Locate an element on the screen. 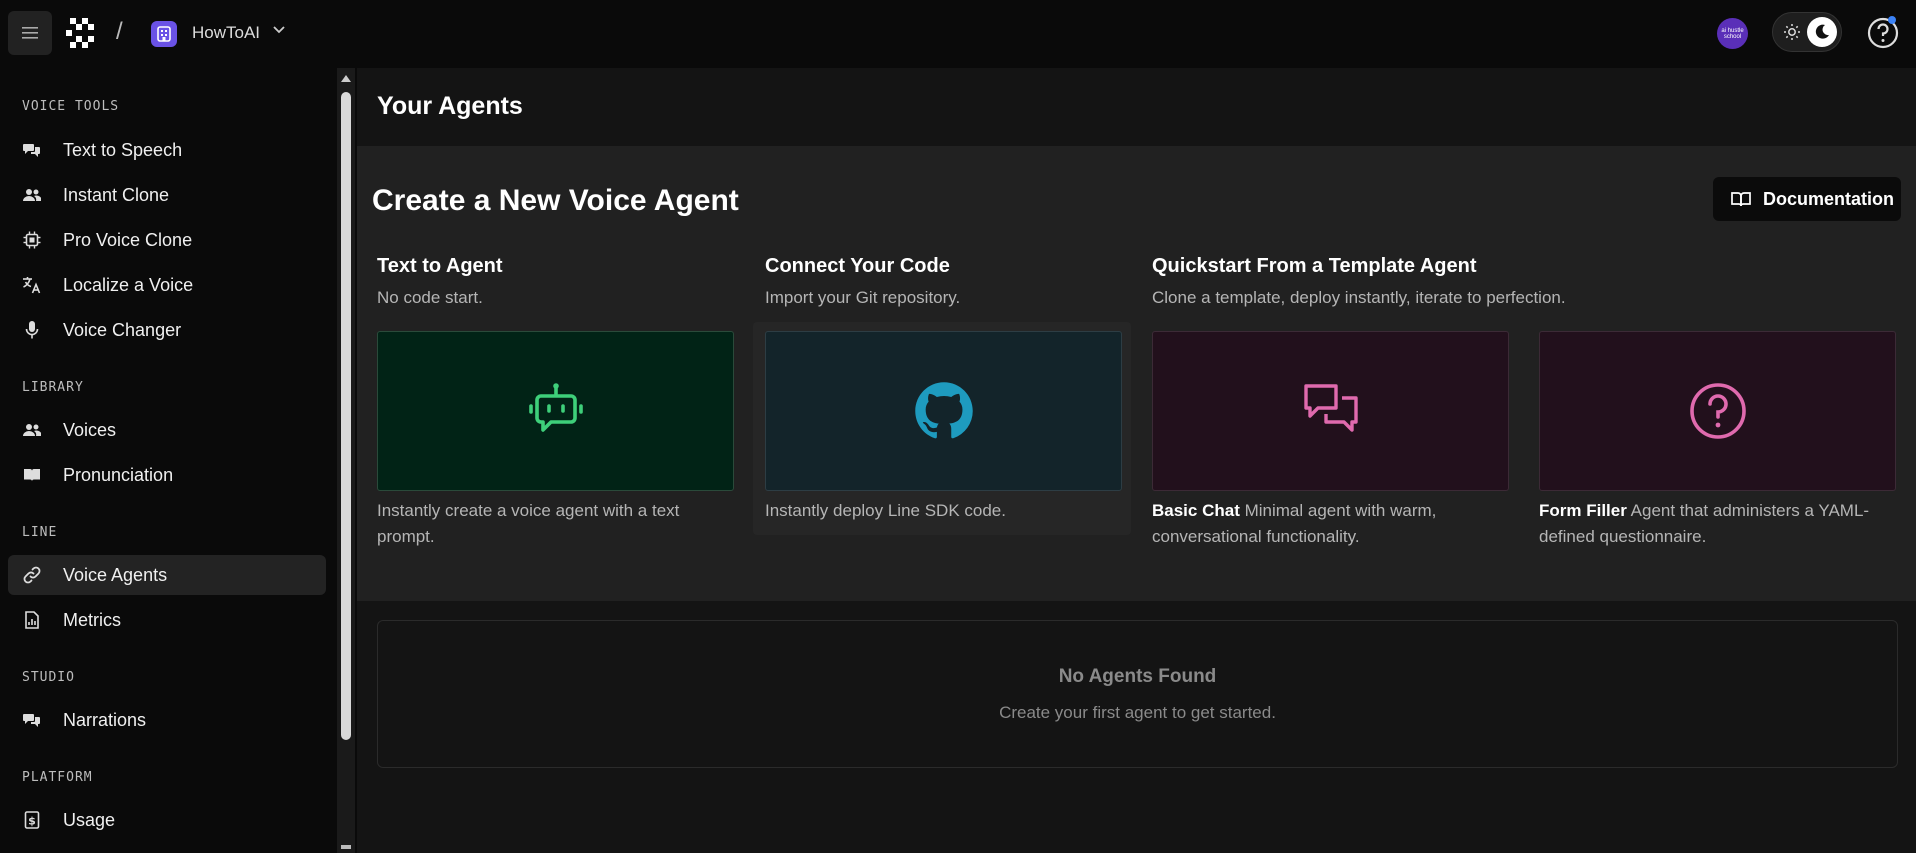 Image resolution: width=1916 pixels, height=853 pixels. card-description: Instantly deploy Line SDK code. is located at coordinates (943, 511).